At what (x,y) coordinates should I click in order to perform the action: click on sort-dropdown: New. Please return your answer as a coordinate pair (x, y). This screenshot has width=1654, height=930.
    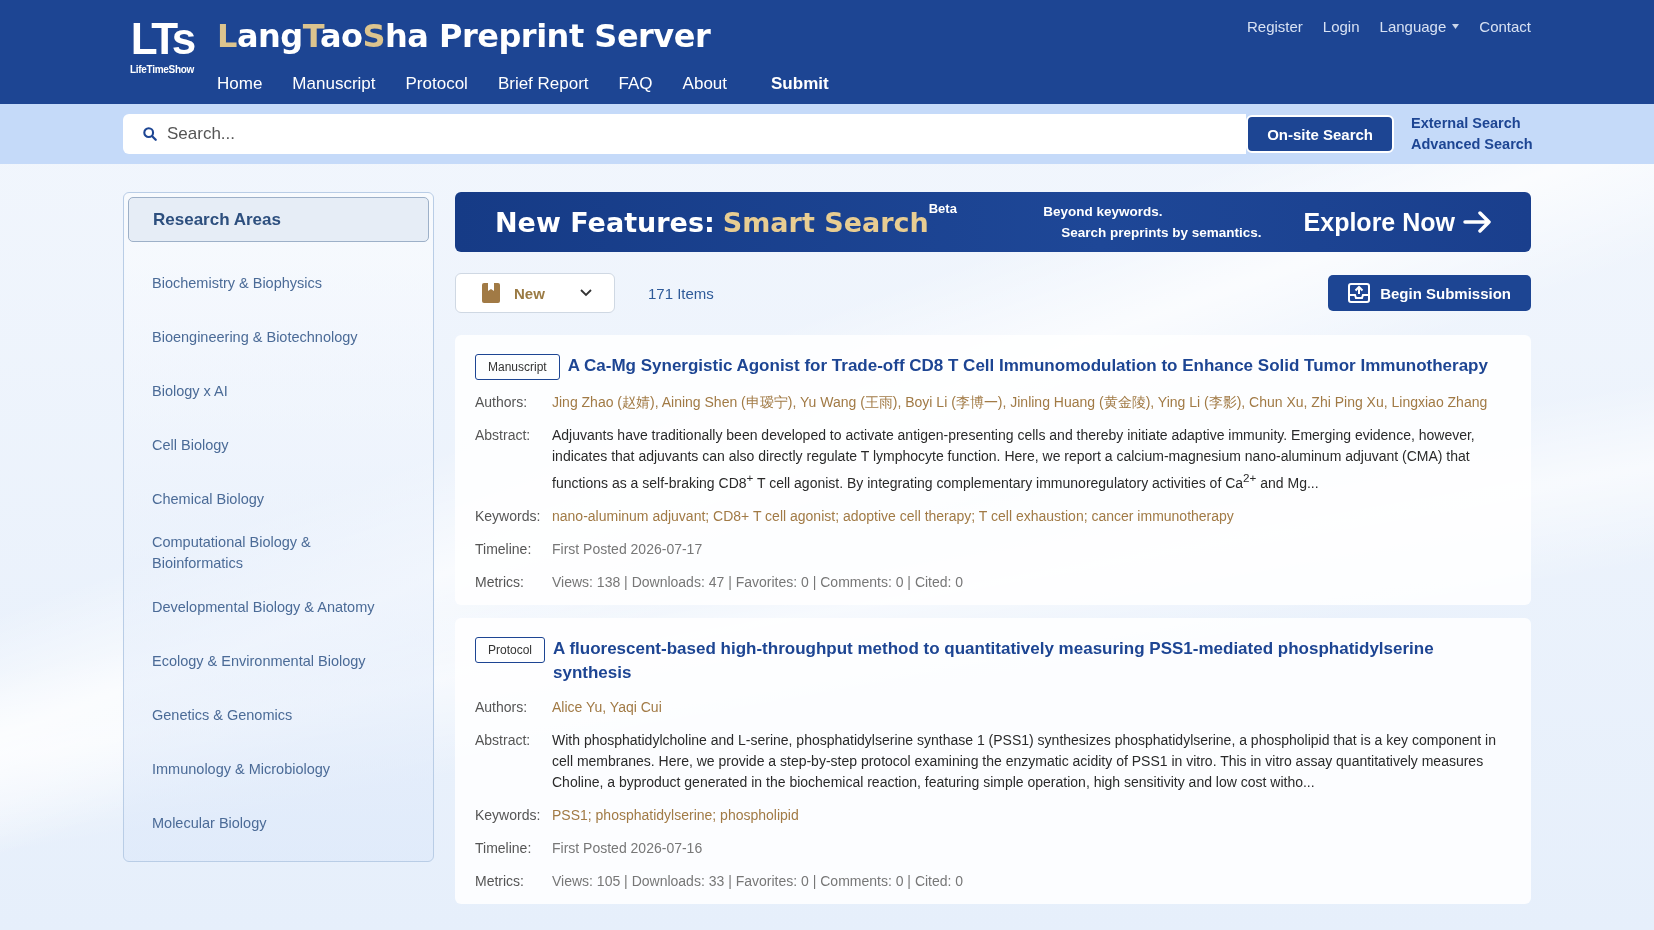
    Looking at the image, I should click on (535, 293).